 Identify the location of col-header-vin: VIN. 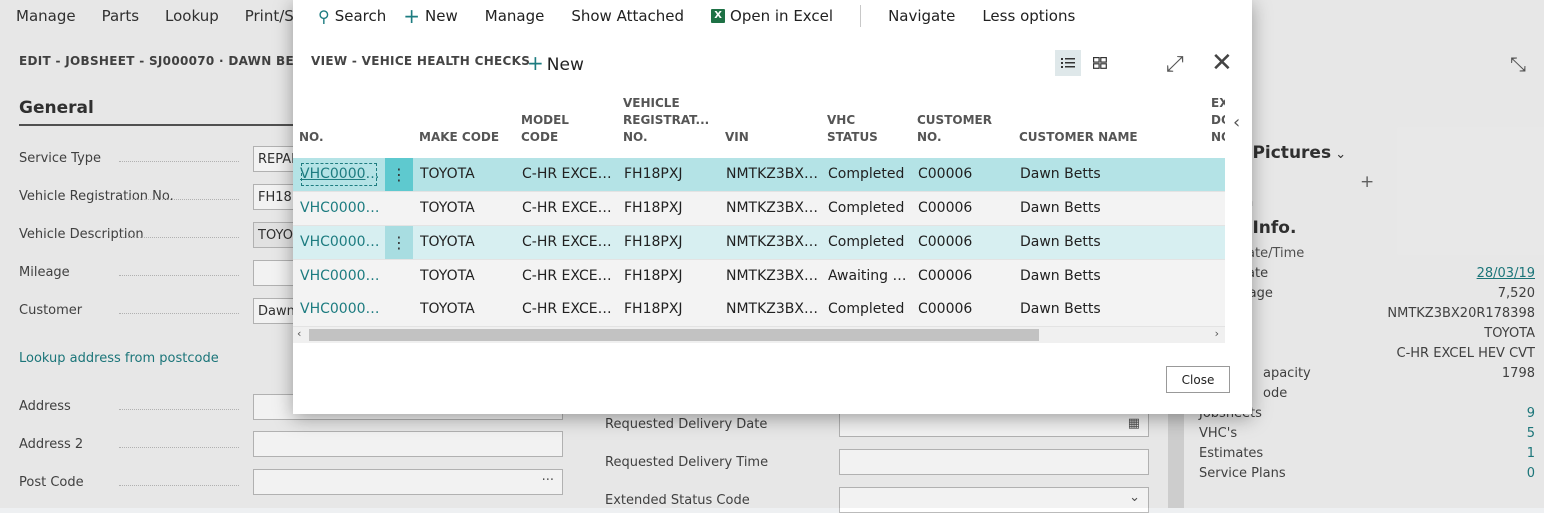
(737, 137).